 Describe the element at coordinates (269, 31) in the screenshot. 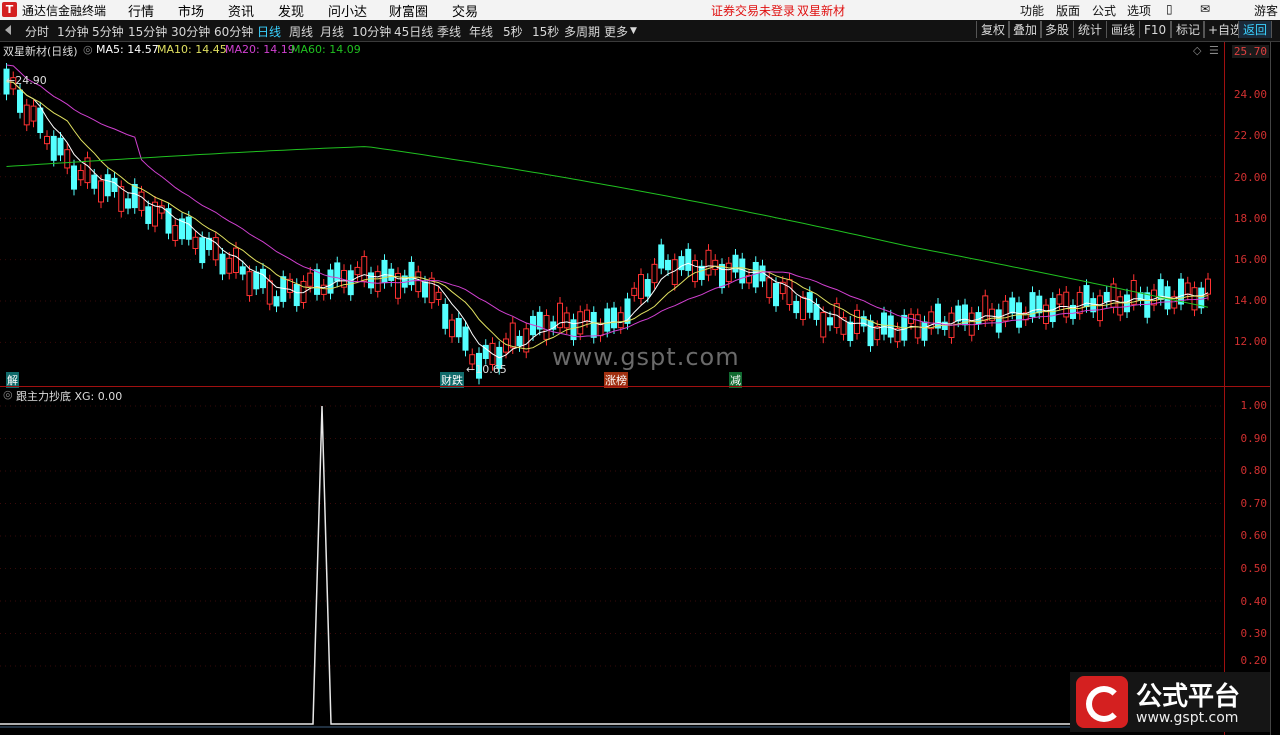

I see `period-daily: 日线` at that location.